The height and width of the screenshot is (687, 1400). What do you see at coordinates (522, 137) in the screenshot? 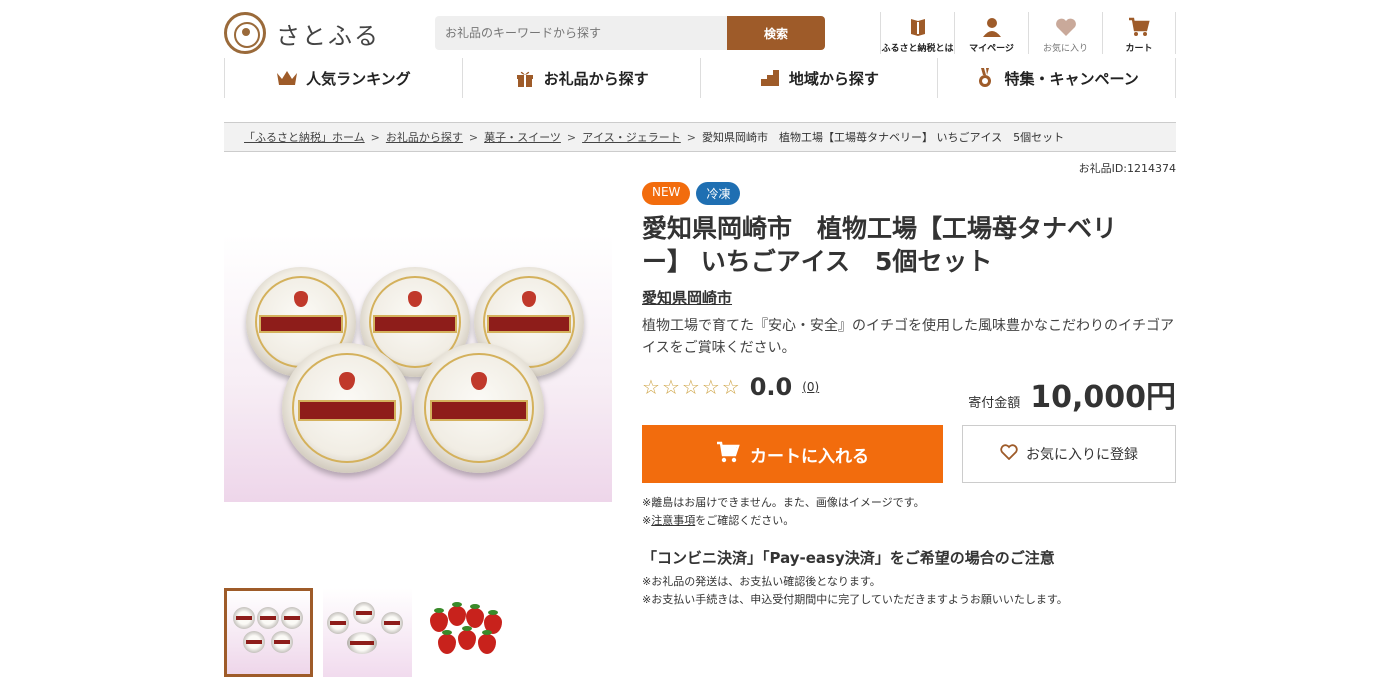
I see `breadcrumb-link: 菓子・スイーツ` at bounding box center [522, 137].